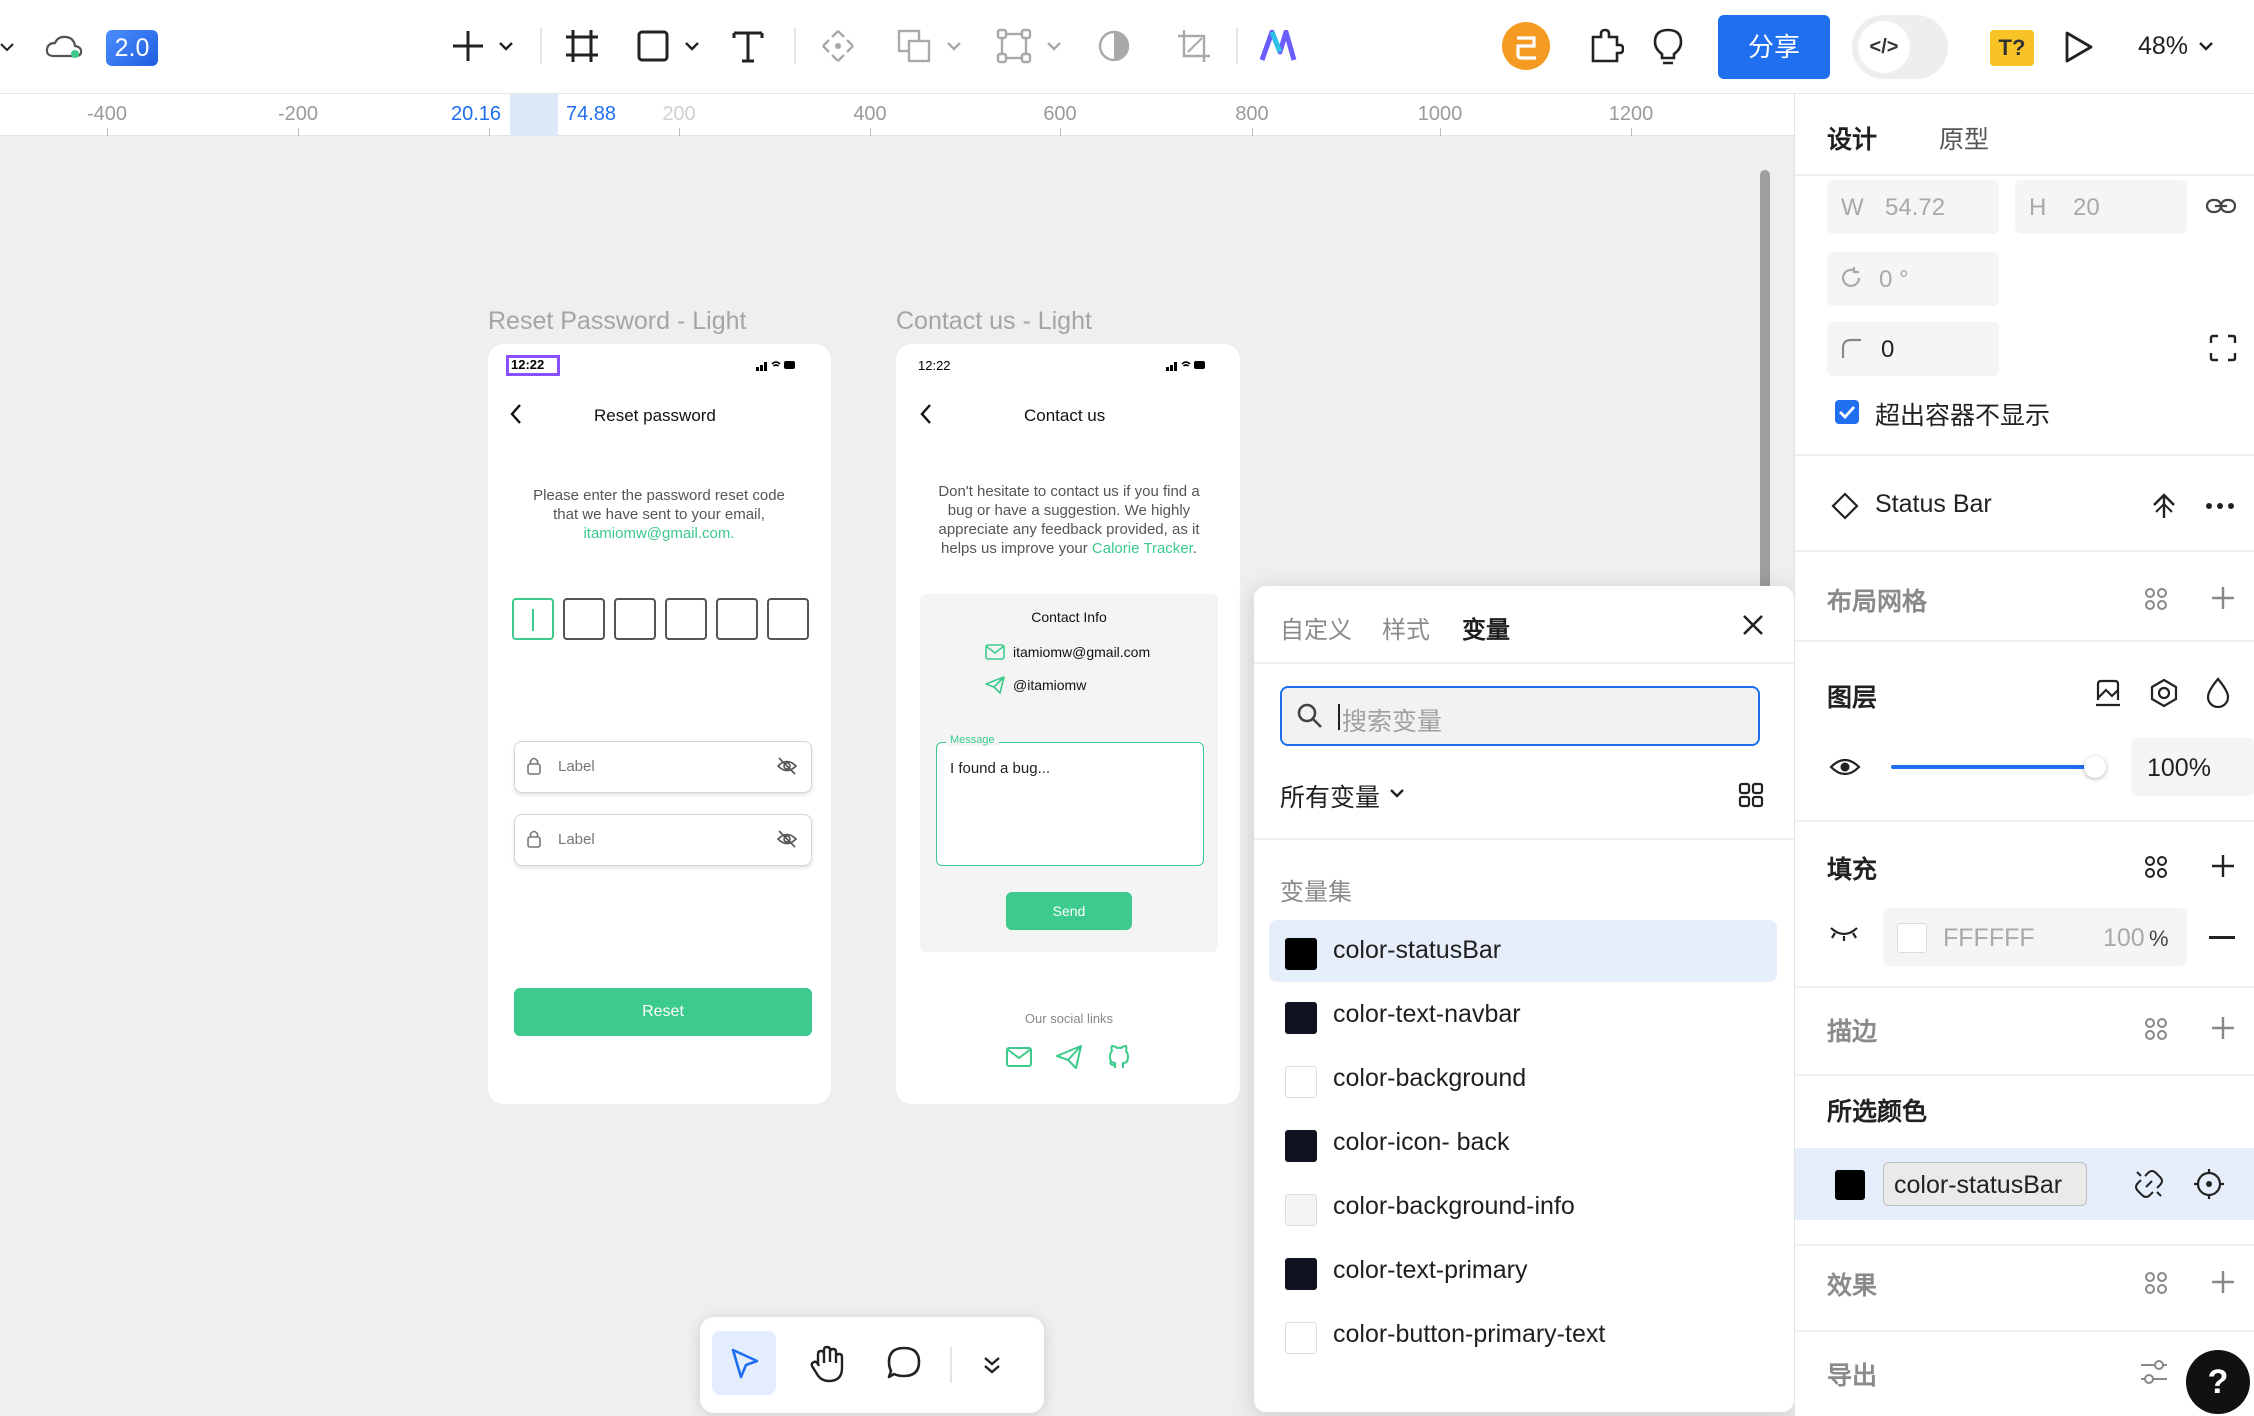 This screenshot has height=1416, width=2254. I want to click on move-tool-button, so click(744, 1363).